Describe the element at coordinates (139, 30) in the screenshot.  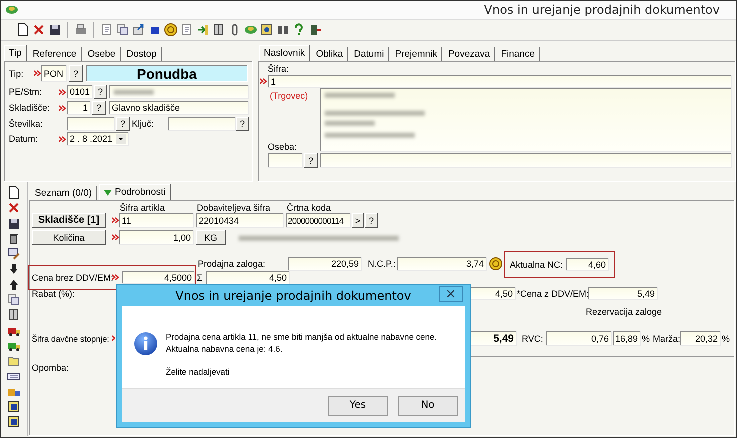
I see `export-icon` at that location.